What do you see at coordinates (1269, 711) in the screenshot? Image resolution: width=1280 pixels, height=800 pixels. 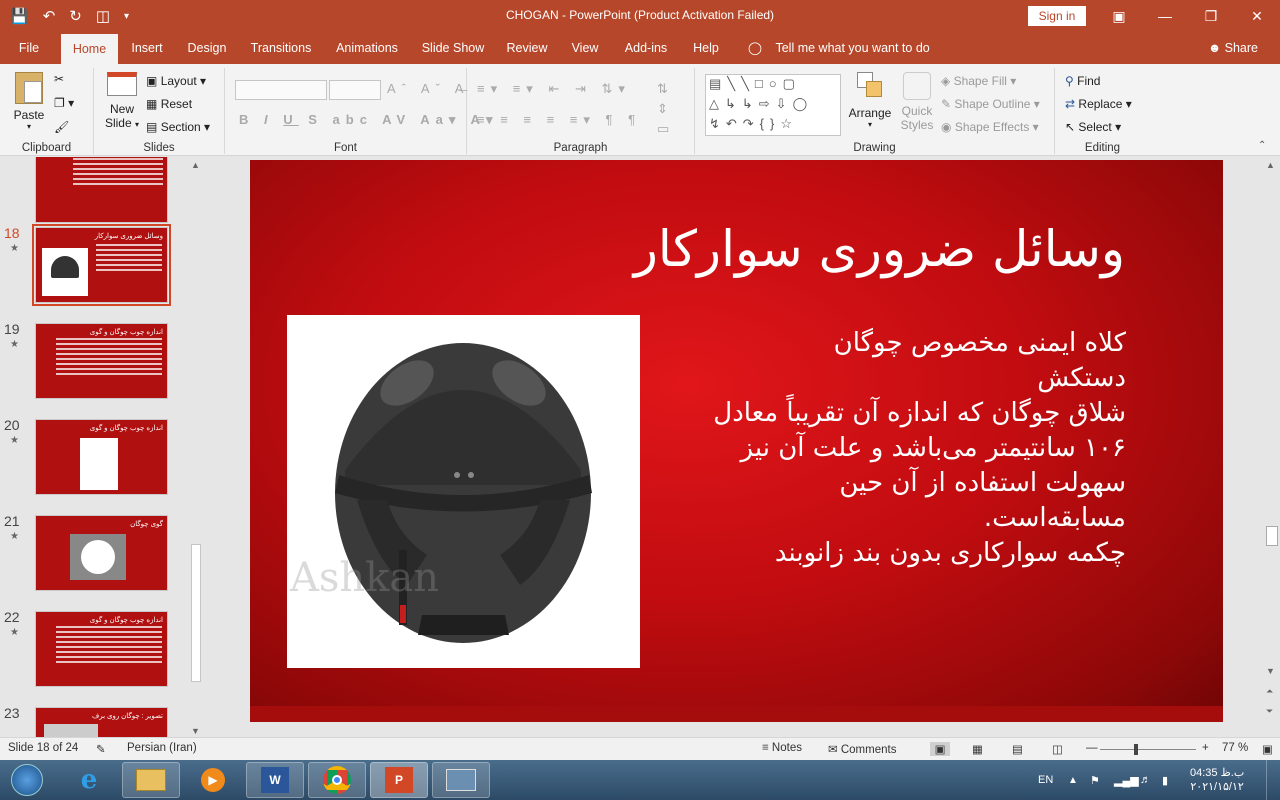 I see `next-slide-icon: ⏷` at bounding box center [1269, 711].